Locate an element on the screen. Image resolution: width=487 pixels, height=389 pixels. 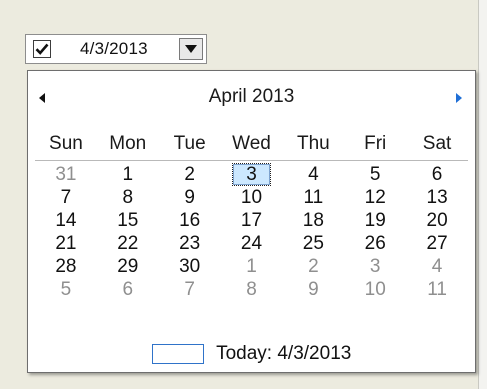
weekday-label: Mon is located at coordinates (127, 144).